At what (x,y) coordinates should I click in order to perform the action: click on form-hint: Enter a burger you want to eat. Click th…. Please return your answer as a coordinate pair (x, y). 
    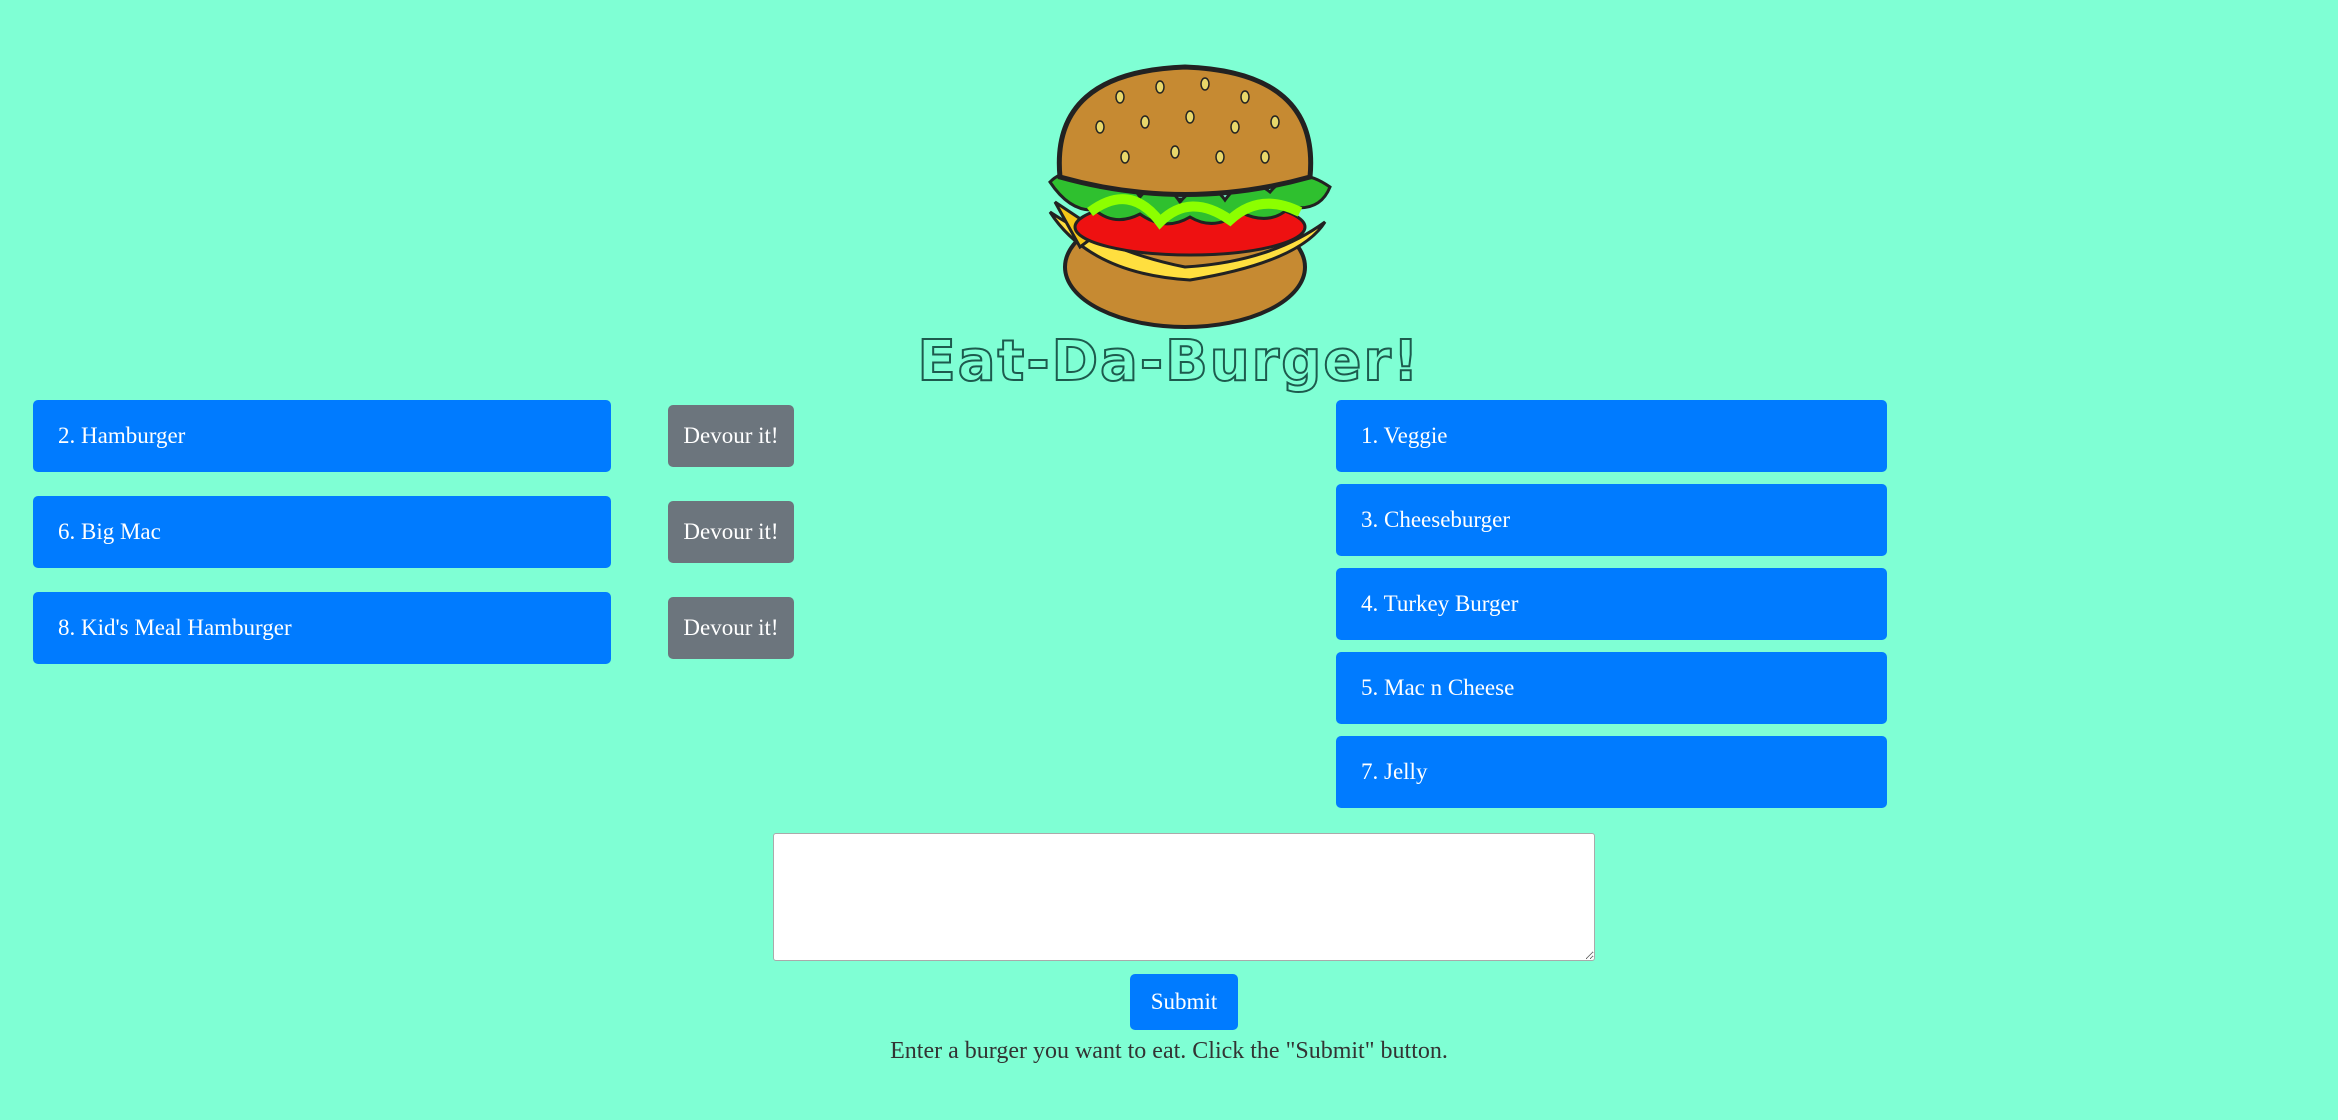
    Looking at the image, I should click on (1169, 1051).